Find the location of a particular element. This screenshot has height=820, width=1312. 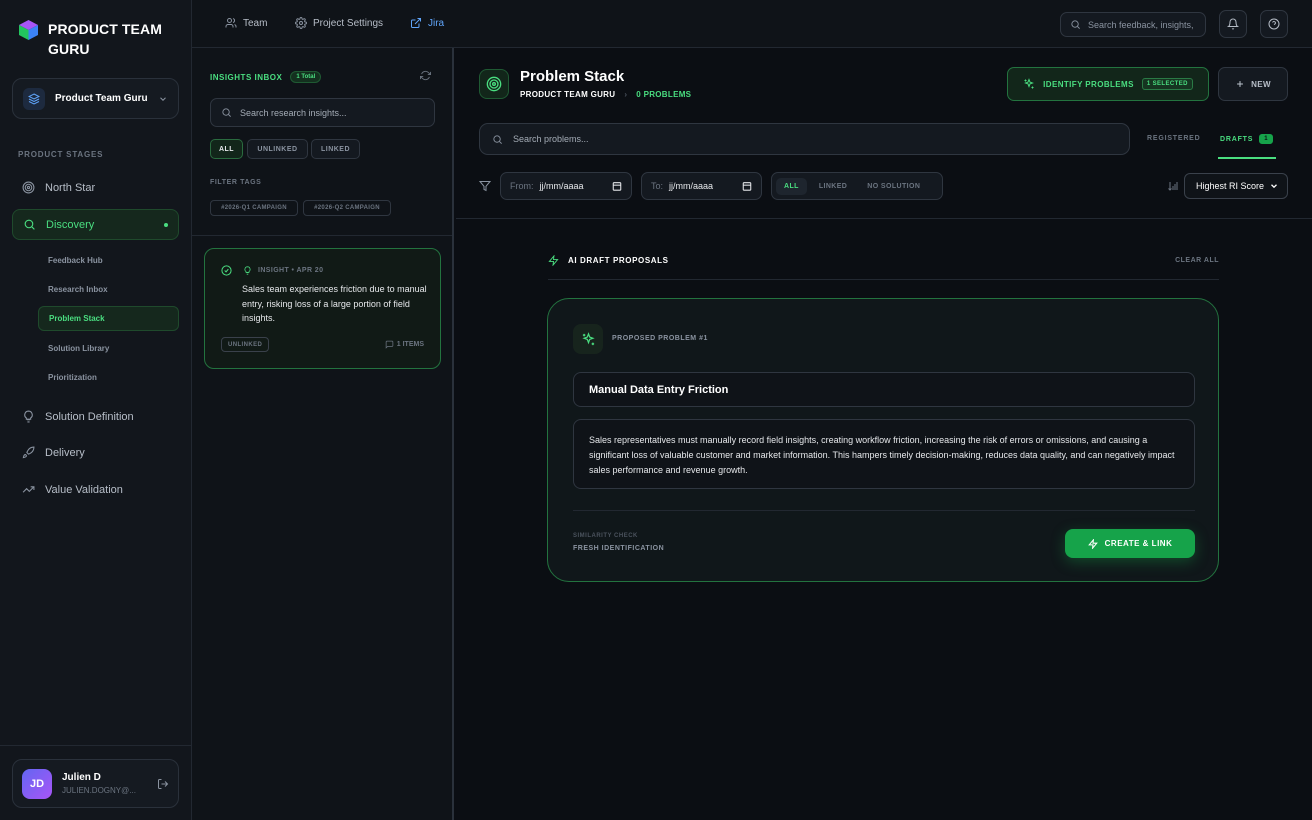

ai-proposals-title: AI DRAFT PROPOSALS is located at coordinates (608, 260).